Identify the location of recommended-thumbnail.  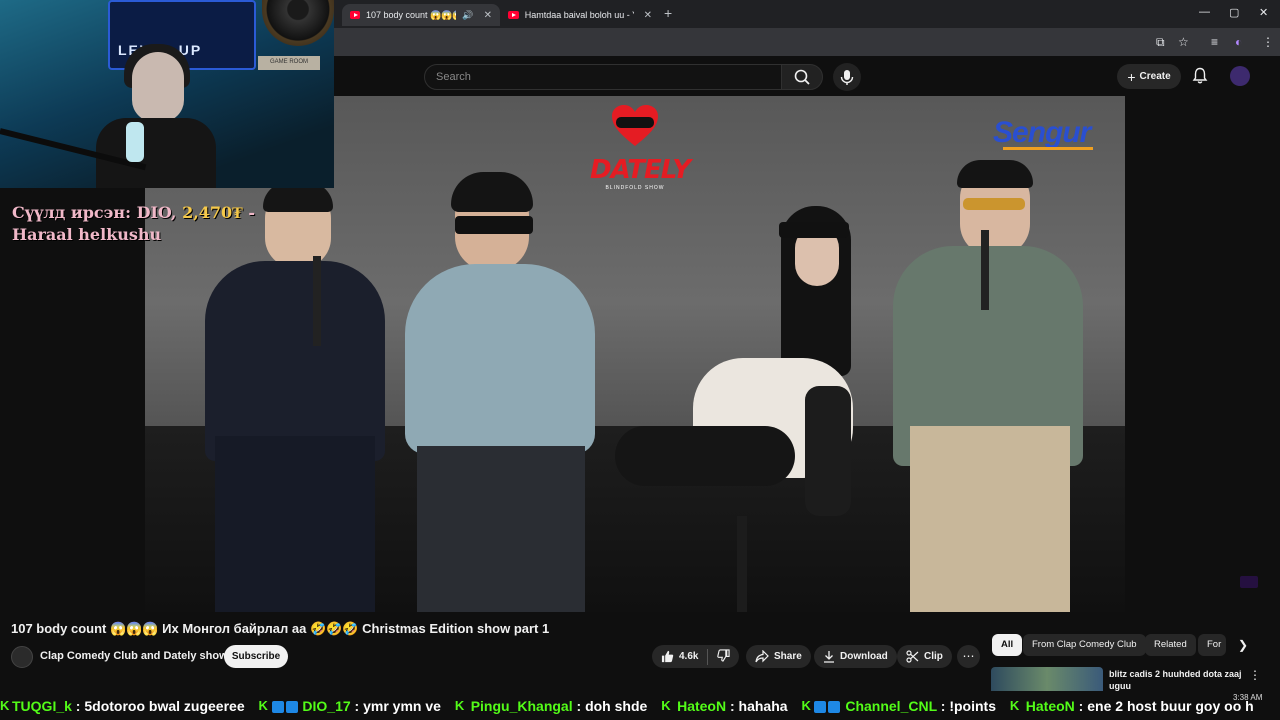
(1047, 679).